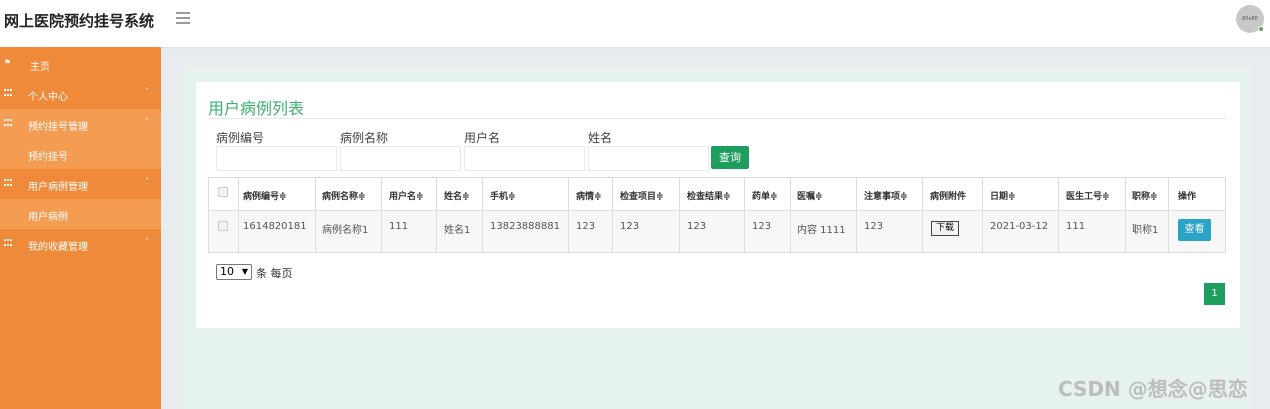 Image resolution: width=1270 pixels, height=409 pixels. I want to click on column-header-username: 用户名≑, so click(406, 195).